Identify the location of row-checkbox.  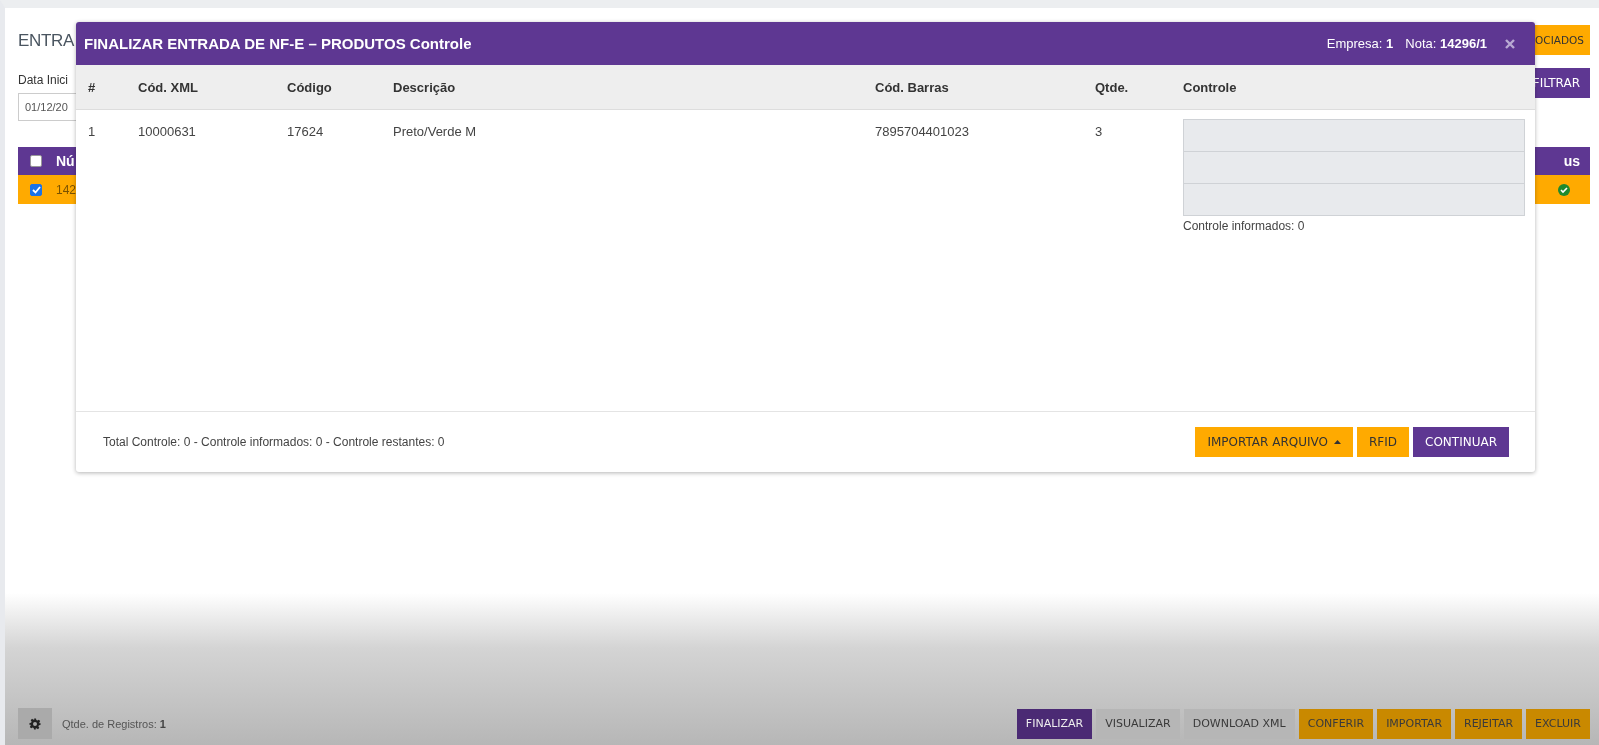
(36, 189).